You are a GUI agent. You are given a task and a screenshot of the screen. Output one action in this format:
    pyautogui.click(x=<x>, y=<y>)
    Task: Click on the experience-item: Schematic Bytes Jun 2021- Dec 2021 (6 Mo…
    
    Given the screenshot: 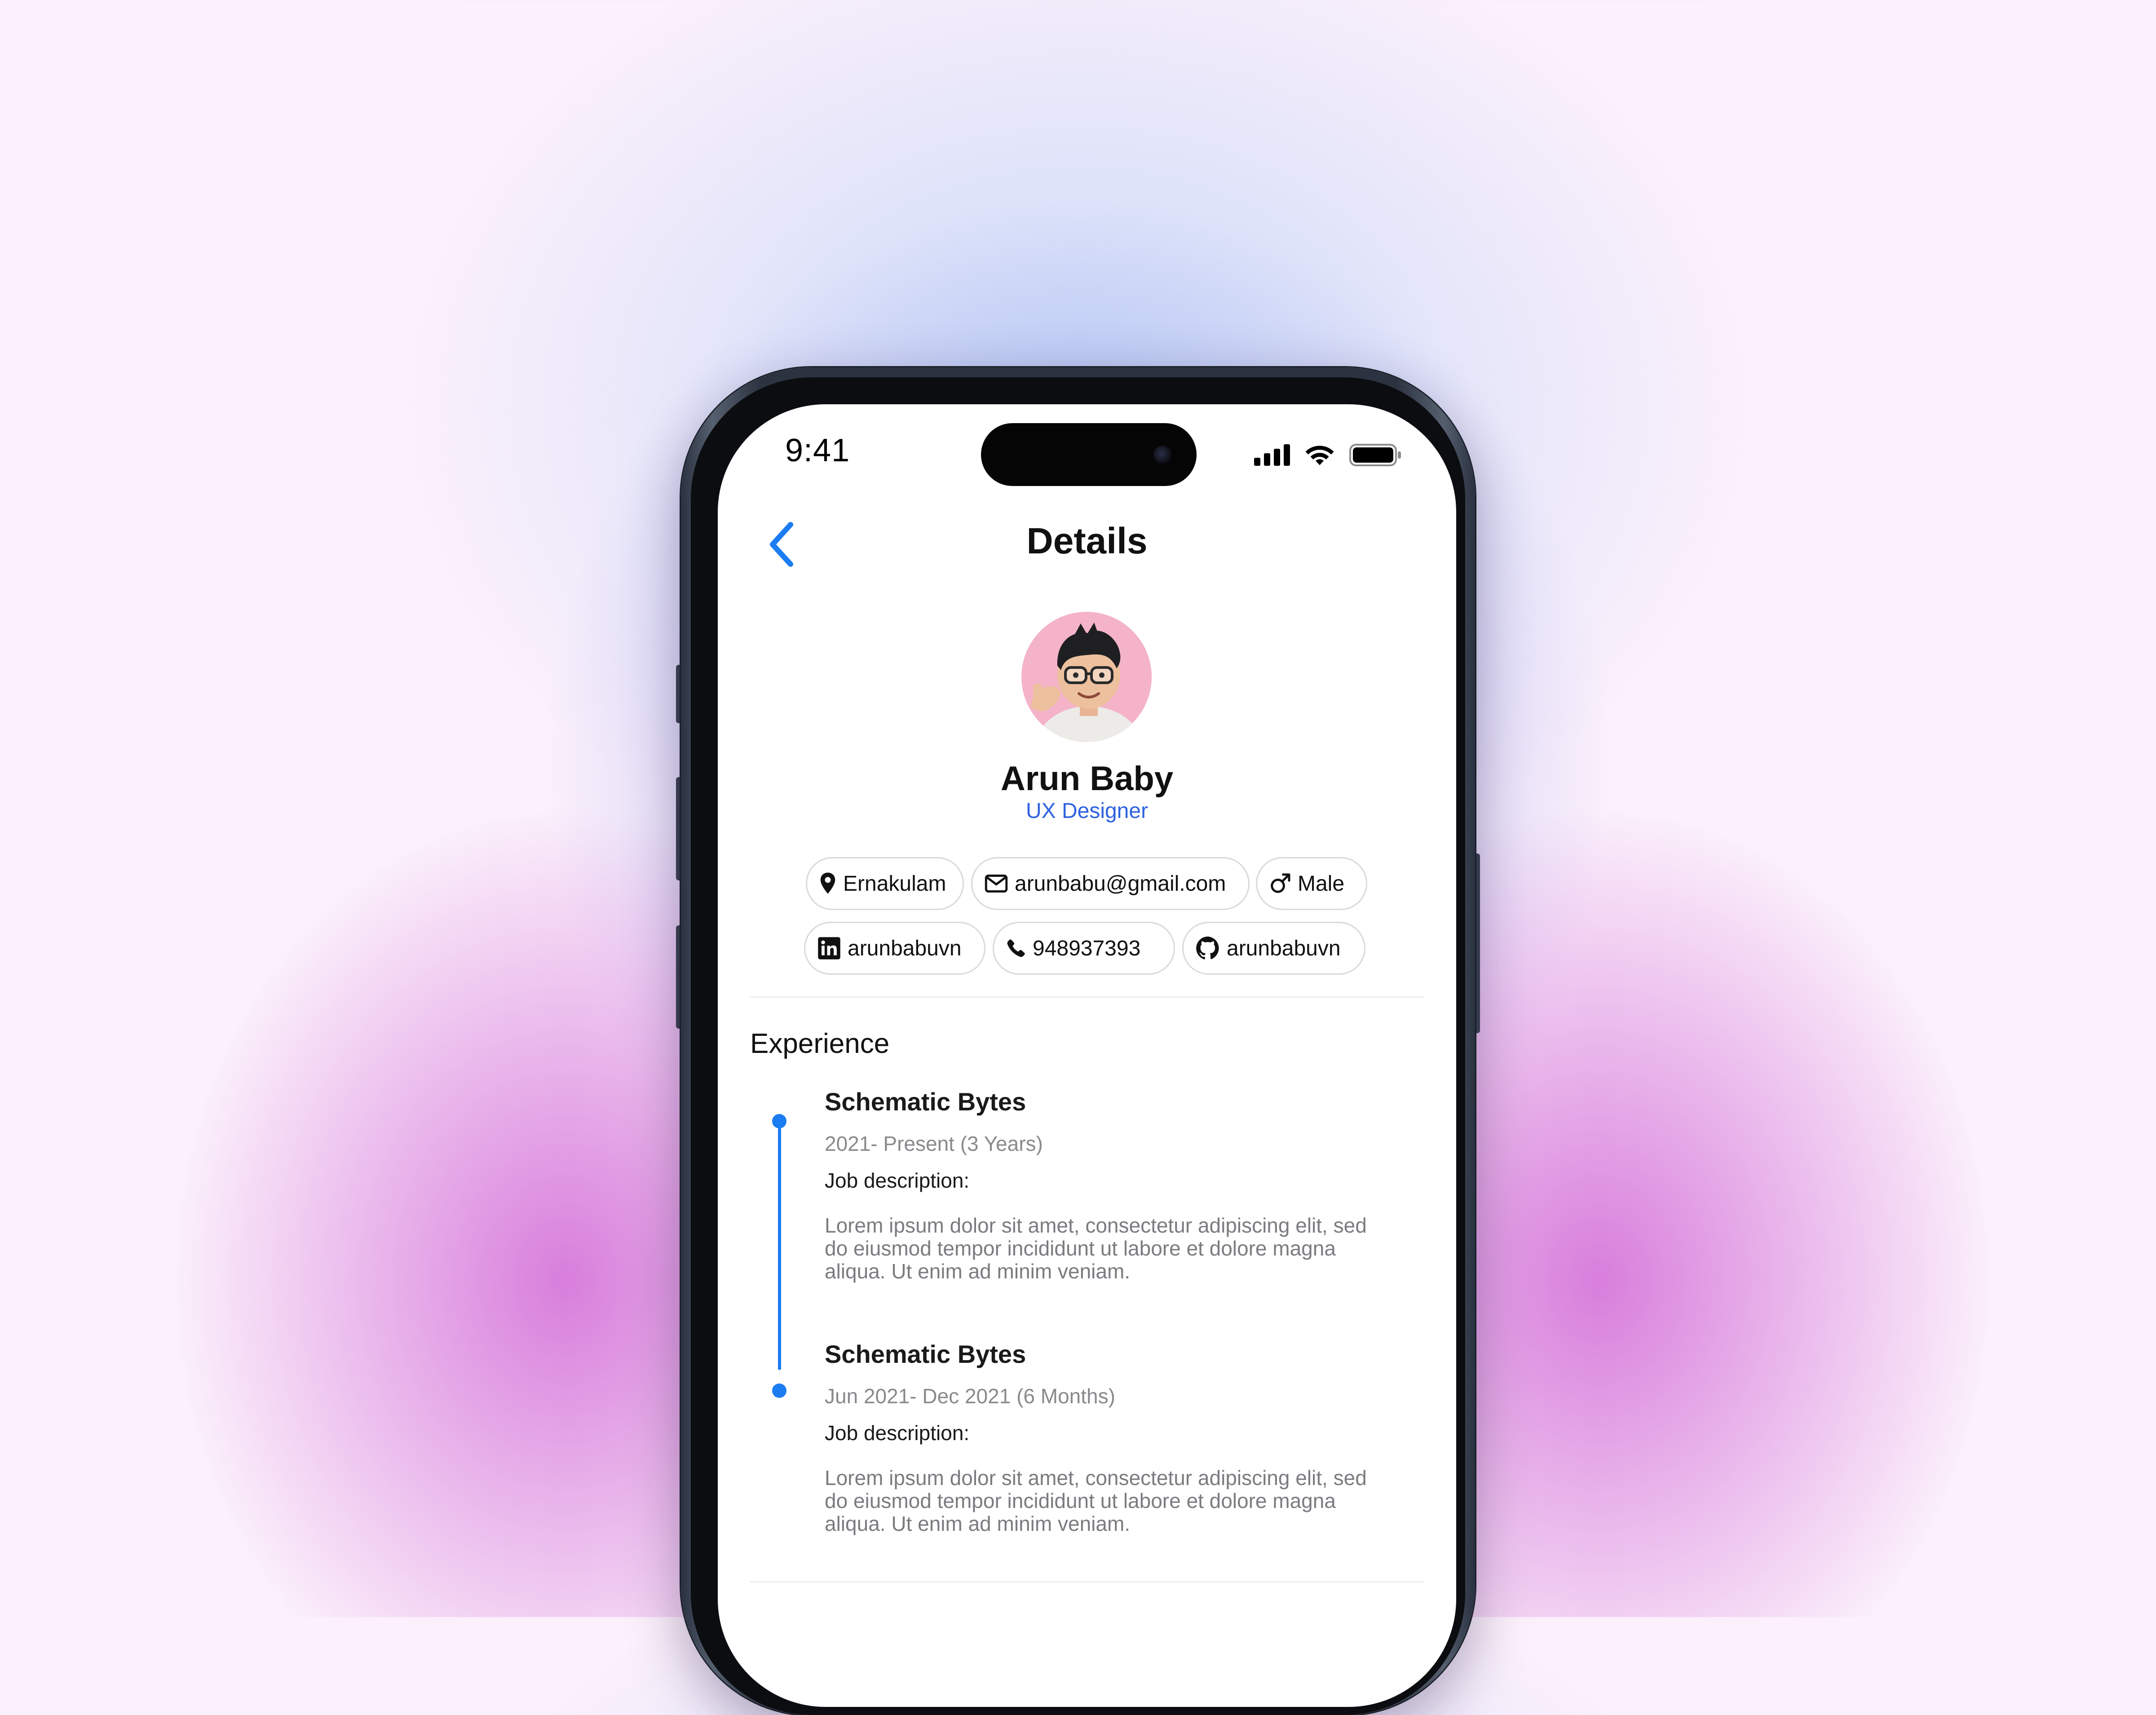 What is the action you would take?
    pyautogui.click(x=1112, y=1437)
    